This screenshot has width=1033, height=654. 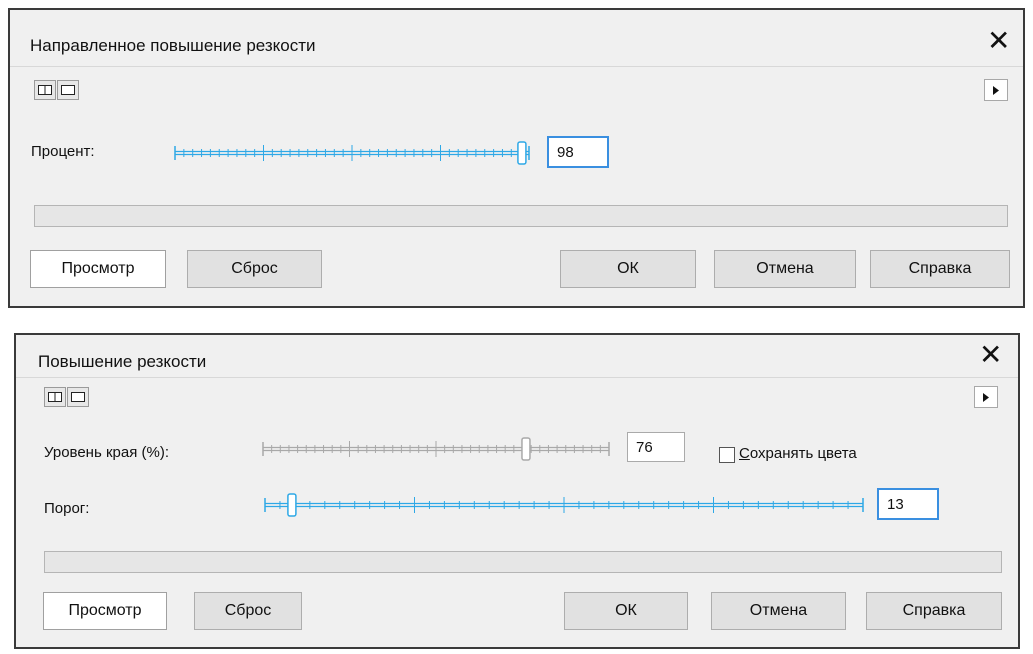 What do you see at coordinates (67, 508) in the screenshot?
I see `threshold-label: Порог:` at bounding box center [67, 508].